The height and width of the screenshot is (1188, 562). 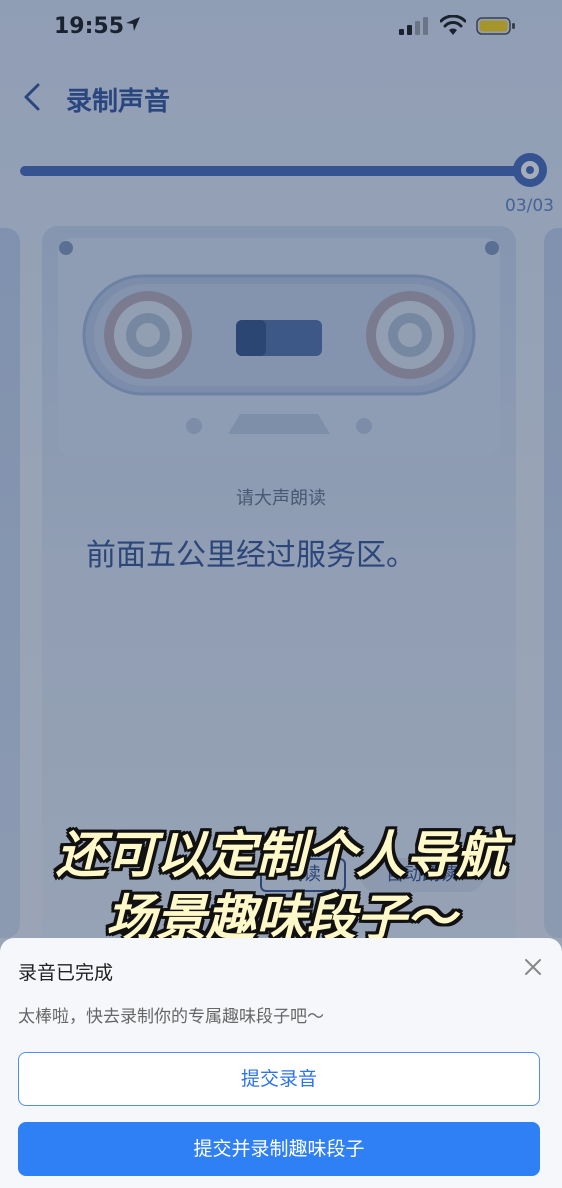 I want to click on close-icon, so click(x=533, y=967).